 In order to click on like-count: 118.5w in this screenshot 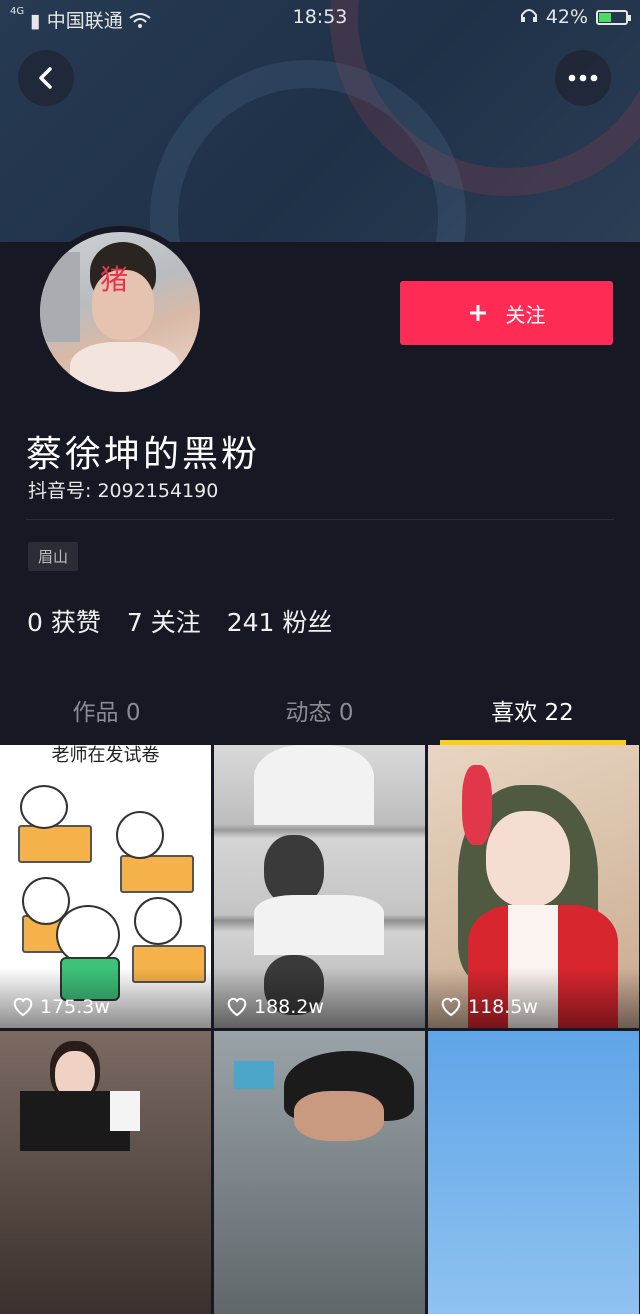, I will do `click(489, 1007)`.